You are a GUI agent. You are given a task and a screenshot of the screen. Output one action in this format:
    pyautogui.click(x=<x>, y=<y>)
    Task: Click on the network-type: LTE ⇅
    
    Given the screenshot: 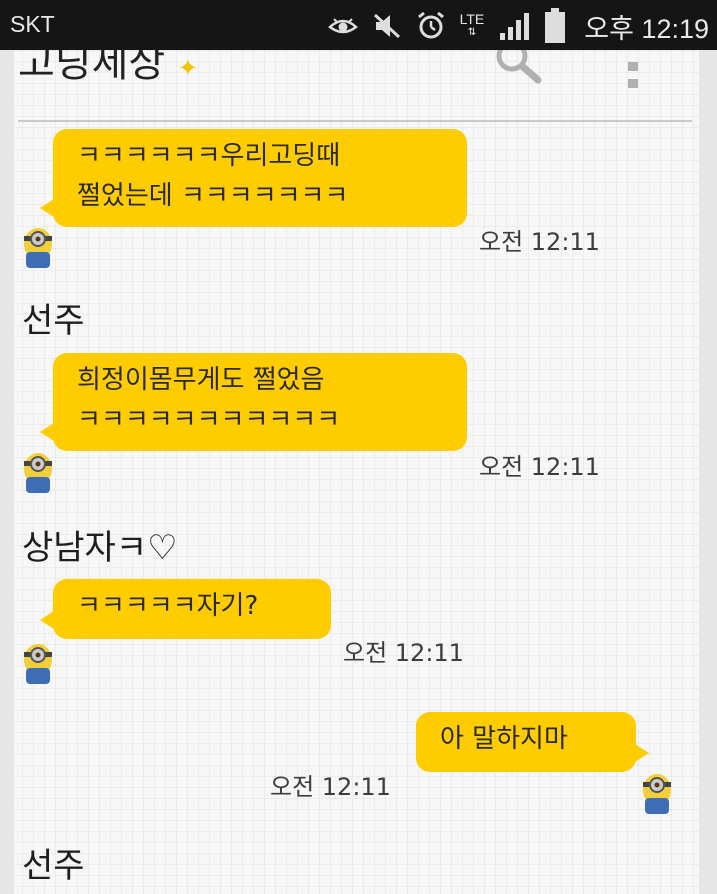 What is the action you would take?
    pyautogui.click(x=472, y=26)
    